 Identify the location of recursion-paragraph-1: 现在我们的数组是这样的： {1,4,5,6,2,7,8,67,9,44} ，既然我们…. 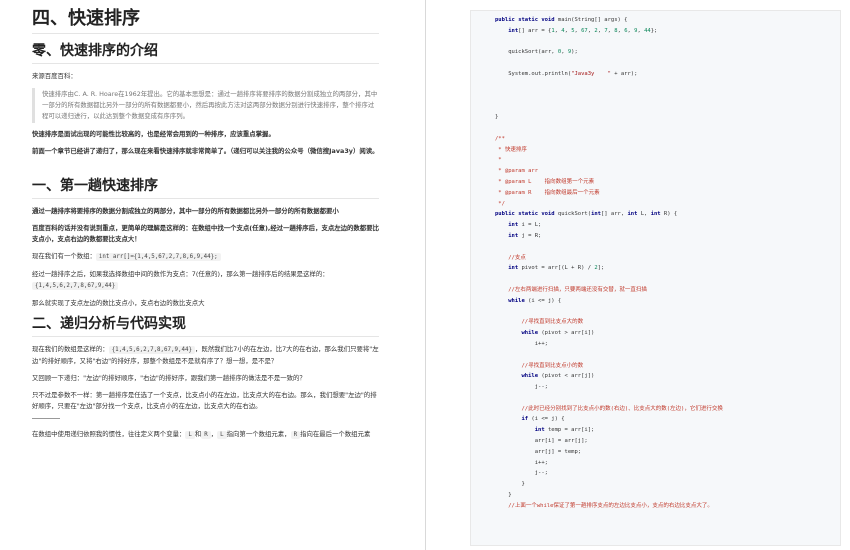
(205, 355).